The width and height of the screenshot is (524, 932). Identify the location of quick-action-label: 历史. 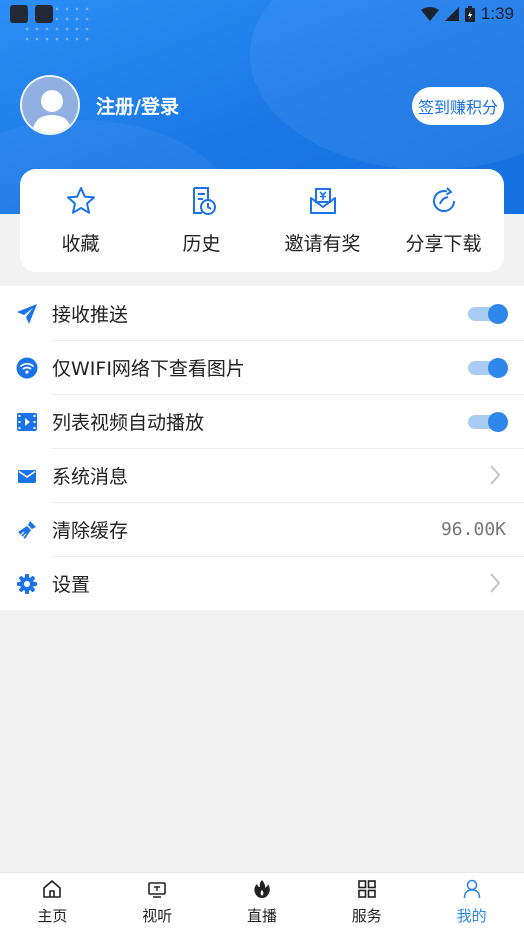
(201, 244).